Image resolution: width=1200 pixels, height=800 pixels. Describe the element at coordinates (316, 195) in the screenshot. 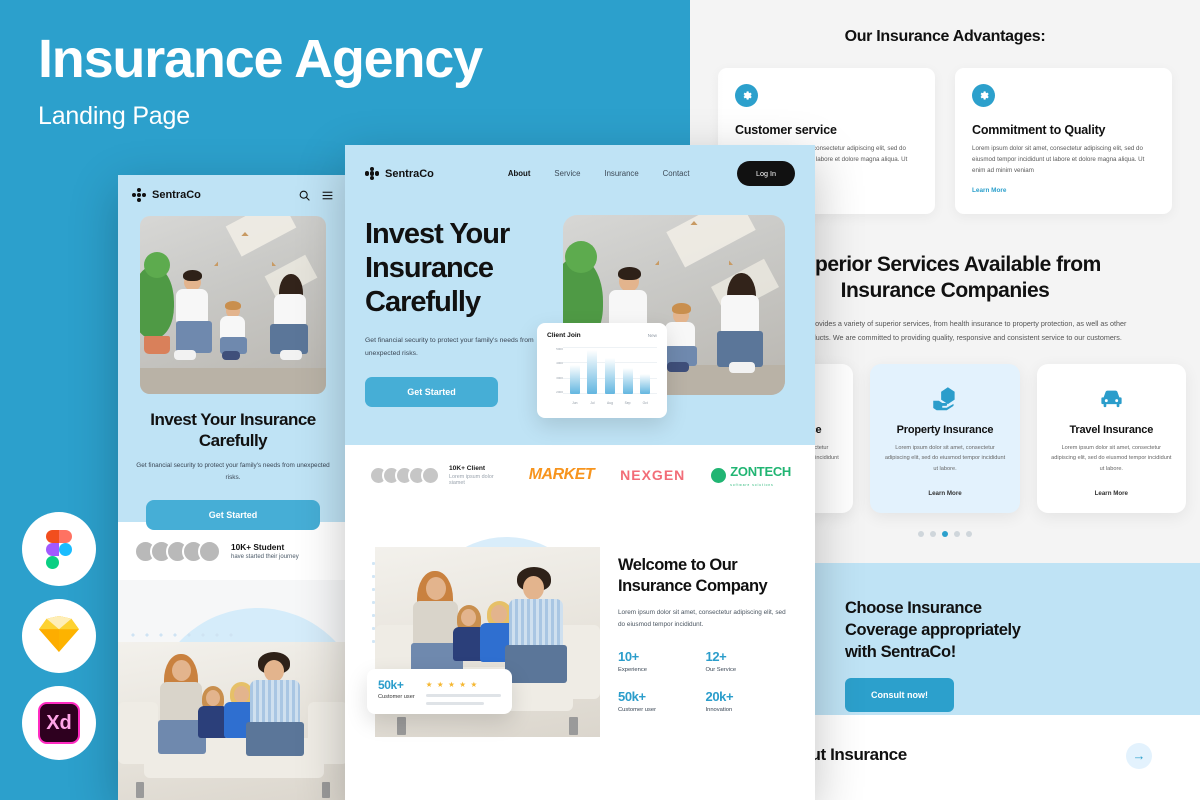

I see `mobile-nav-icons` at that location.